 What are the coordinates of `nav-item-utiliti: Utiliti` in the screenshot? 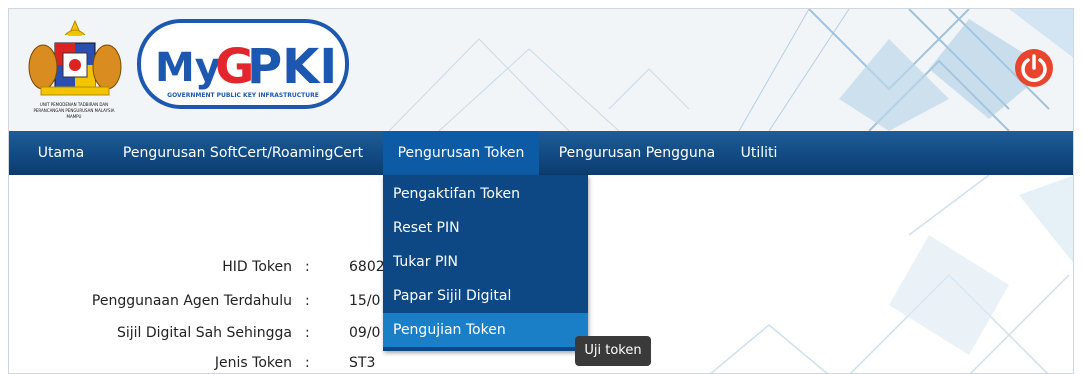 It's located at (759, 153).